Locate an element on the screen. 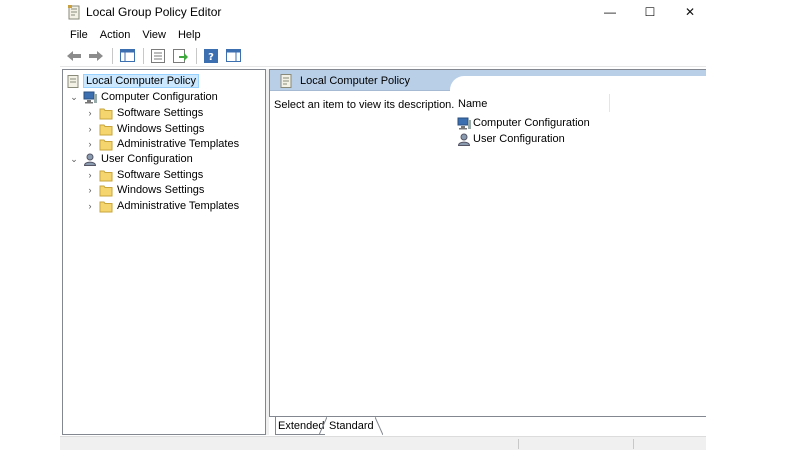 The height and width of the screenshot is (450, 800). tree-label: User Configuration is located at coordinates (147, 159).